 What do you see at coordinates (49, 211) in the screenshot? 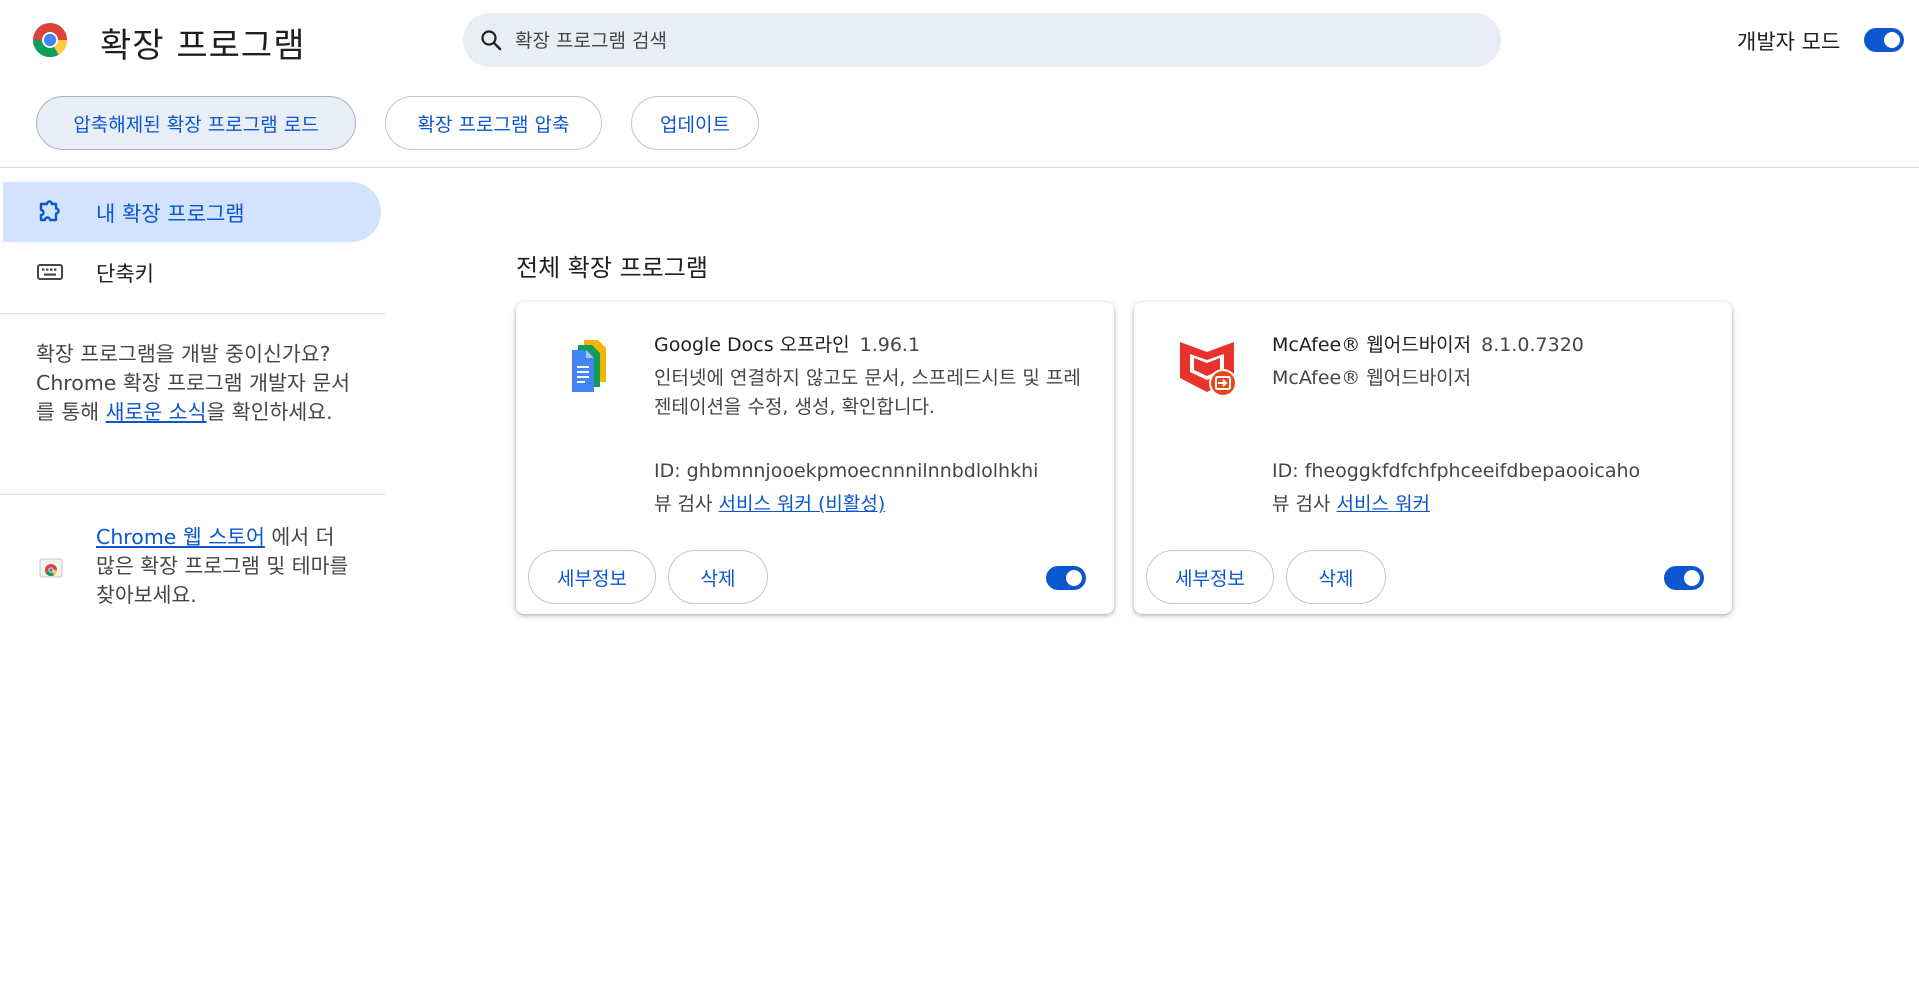
I see `extension-icon` at bounding box center [49, 211].